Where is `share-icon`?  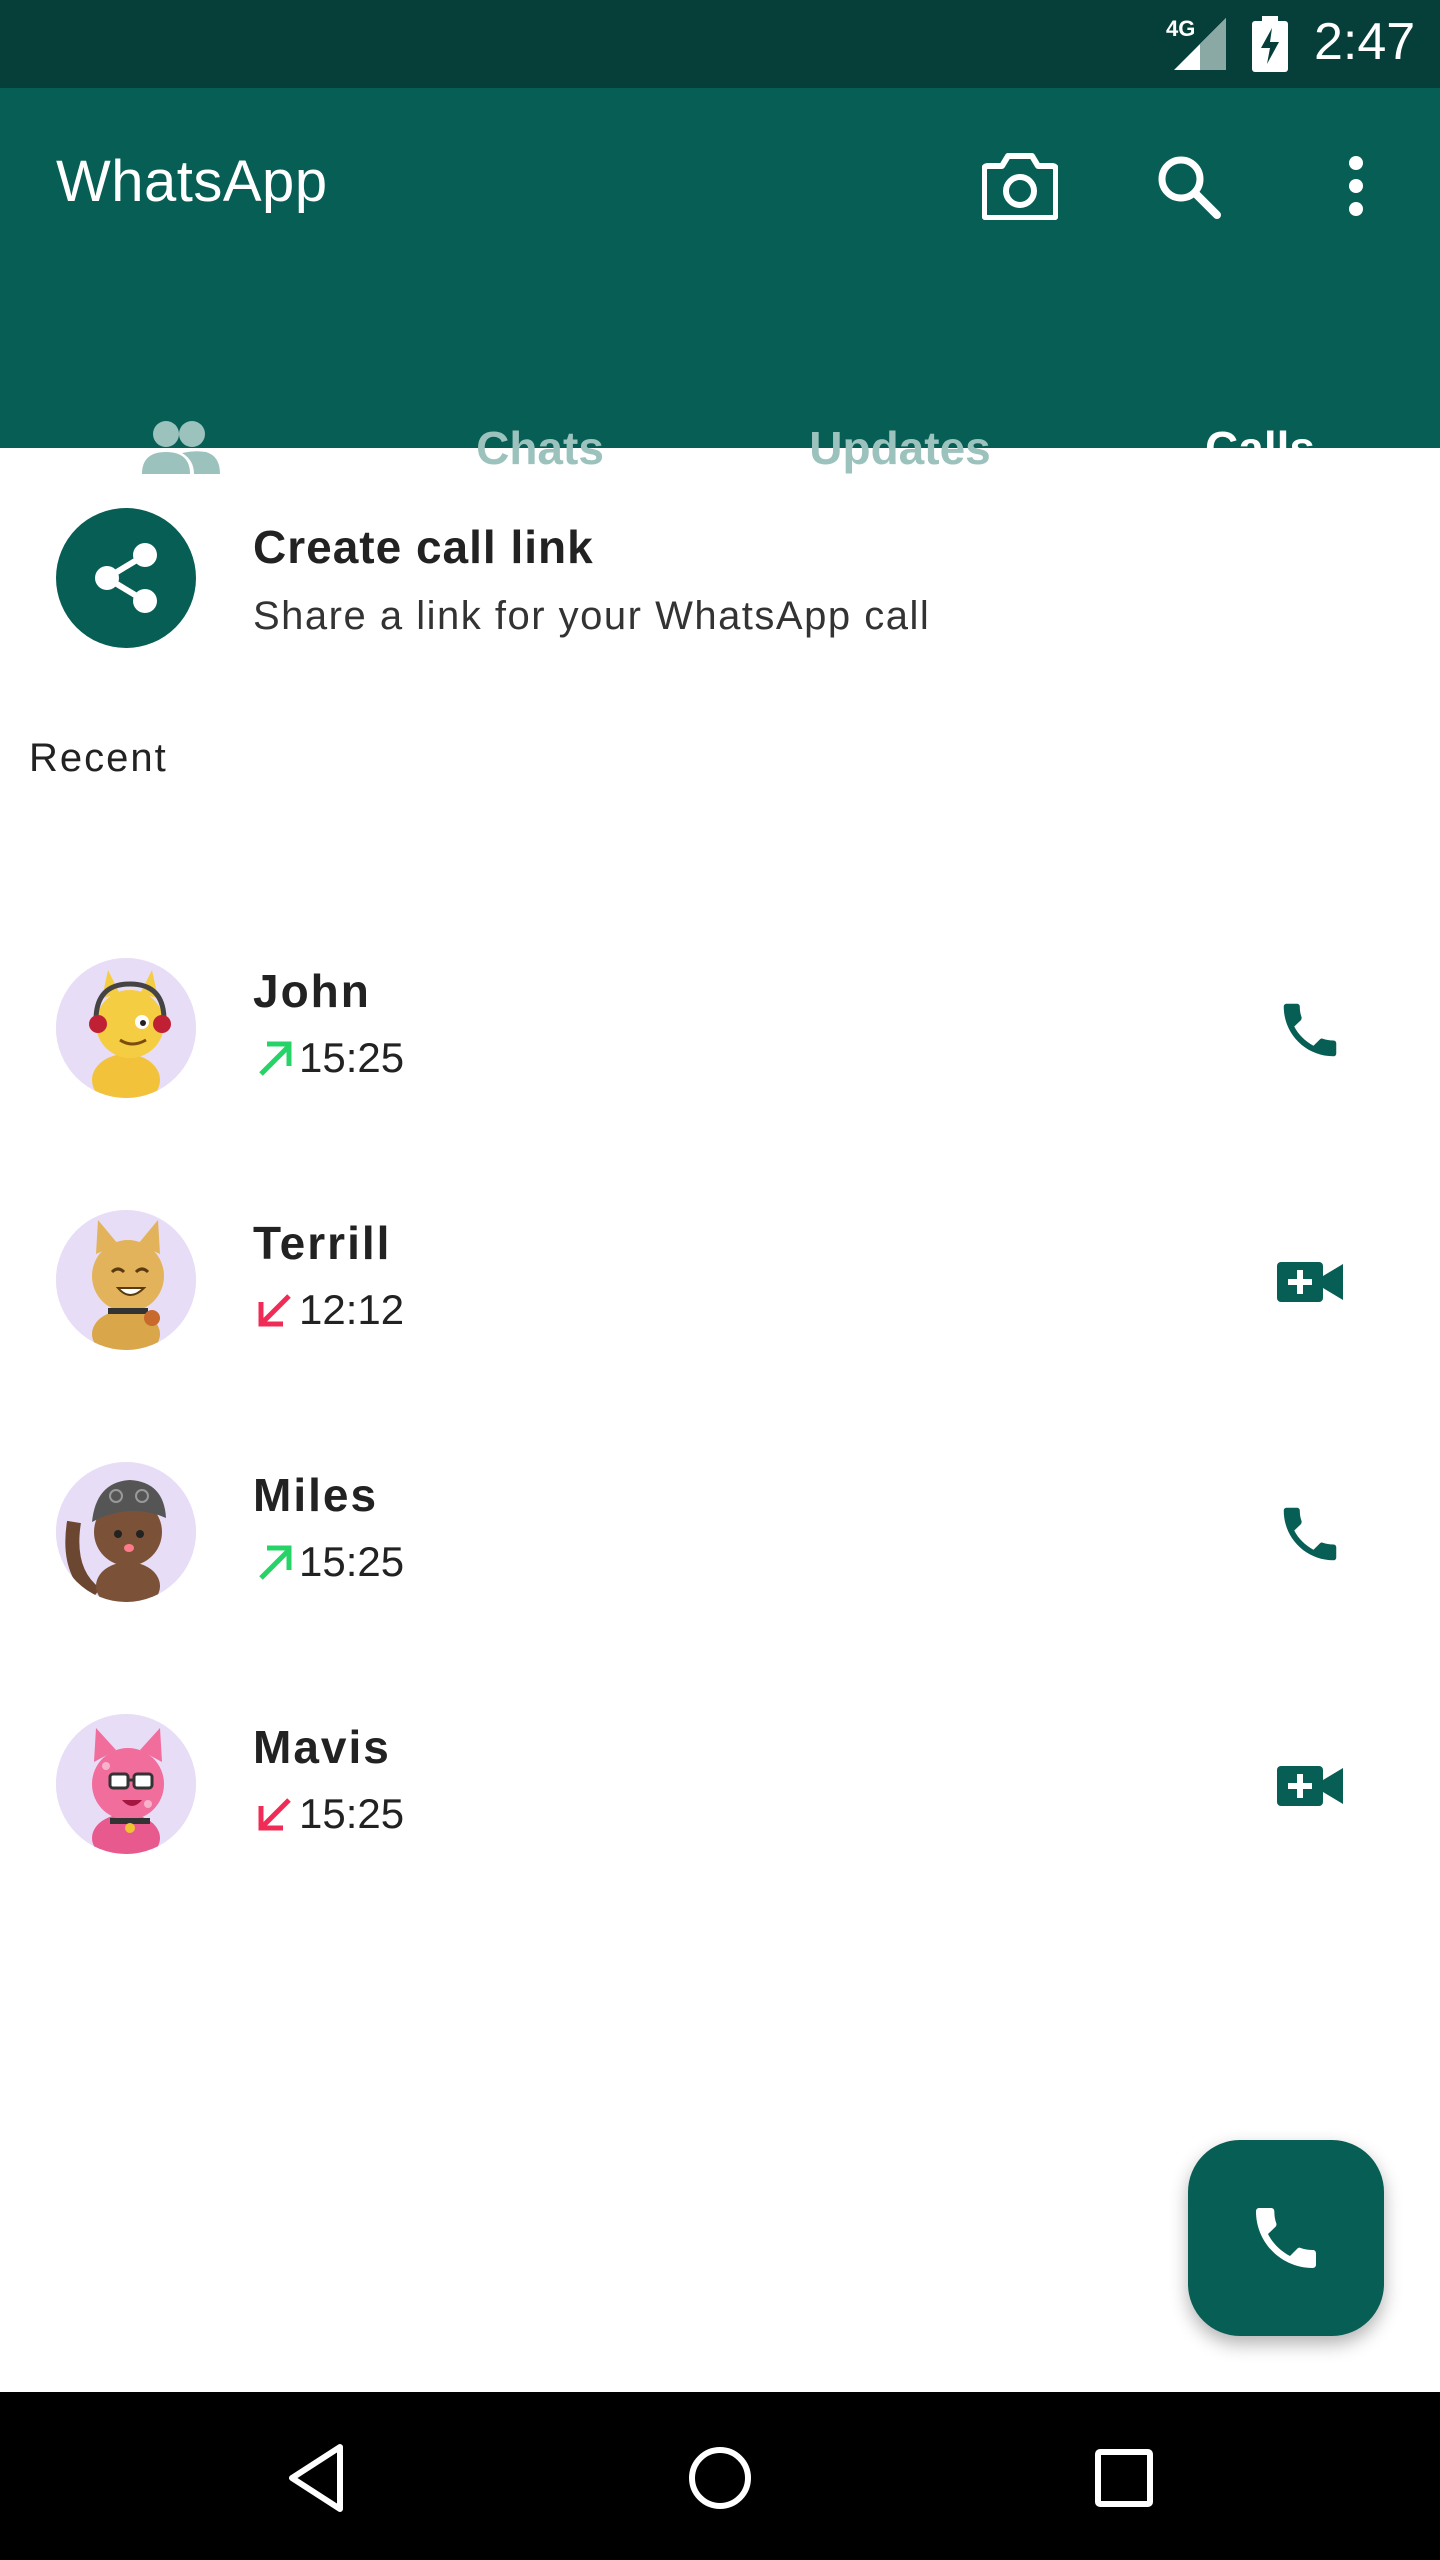 share-icon is located at coordinates (126, 578).